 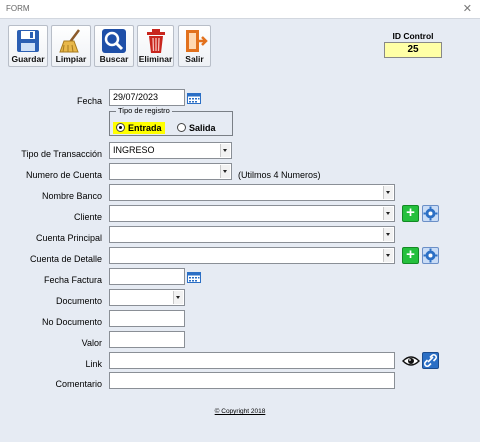 I want to click on radio-icon, so click(x=181, y=127).